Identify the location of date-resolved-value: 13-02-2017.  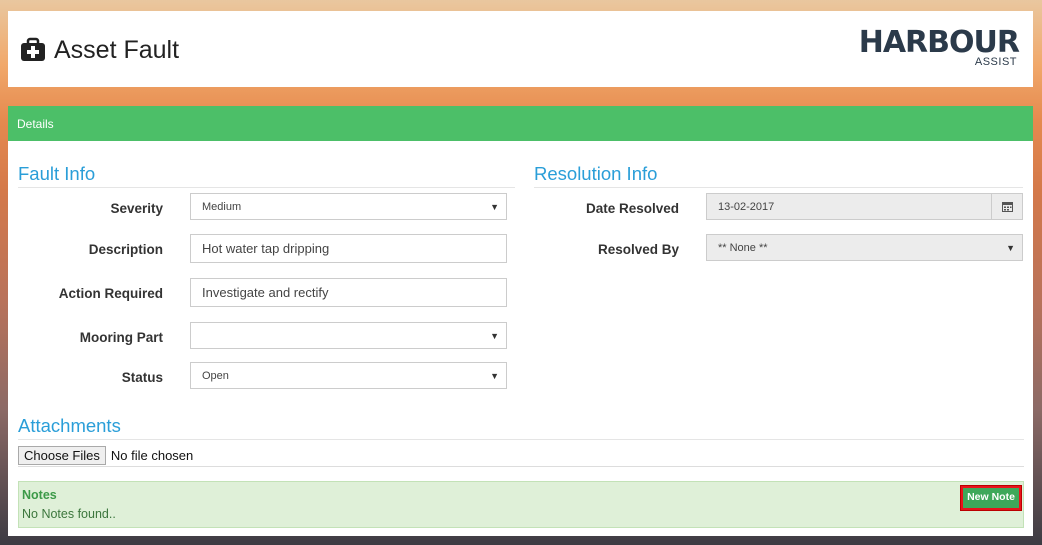
(746, 207).